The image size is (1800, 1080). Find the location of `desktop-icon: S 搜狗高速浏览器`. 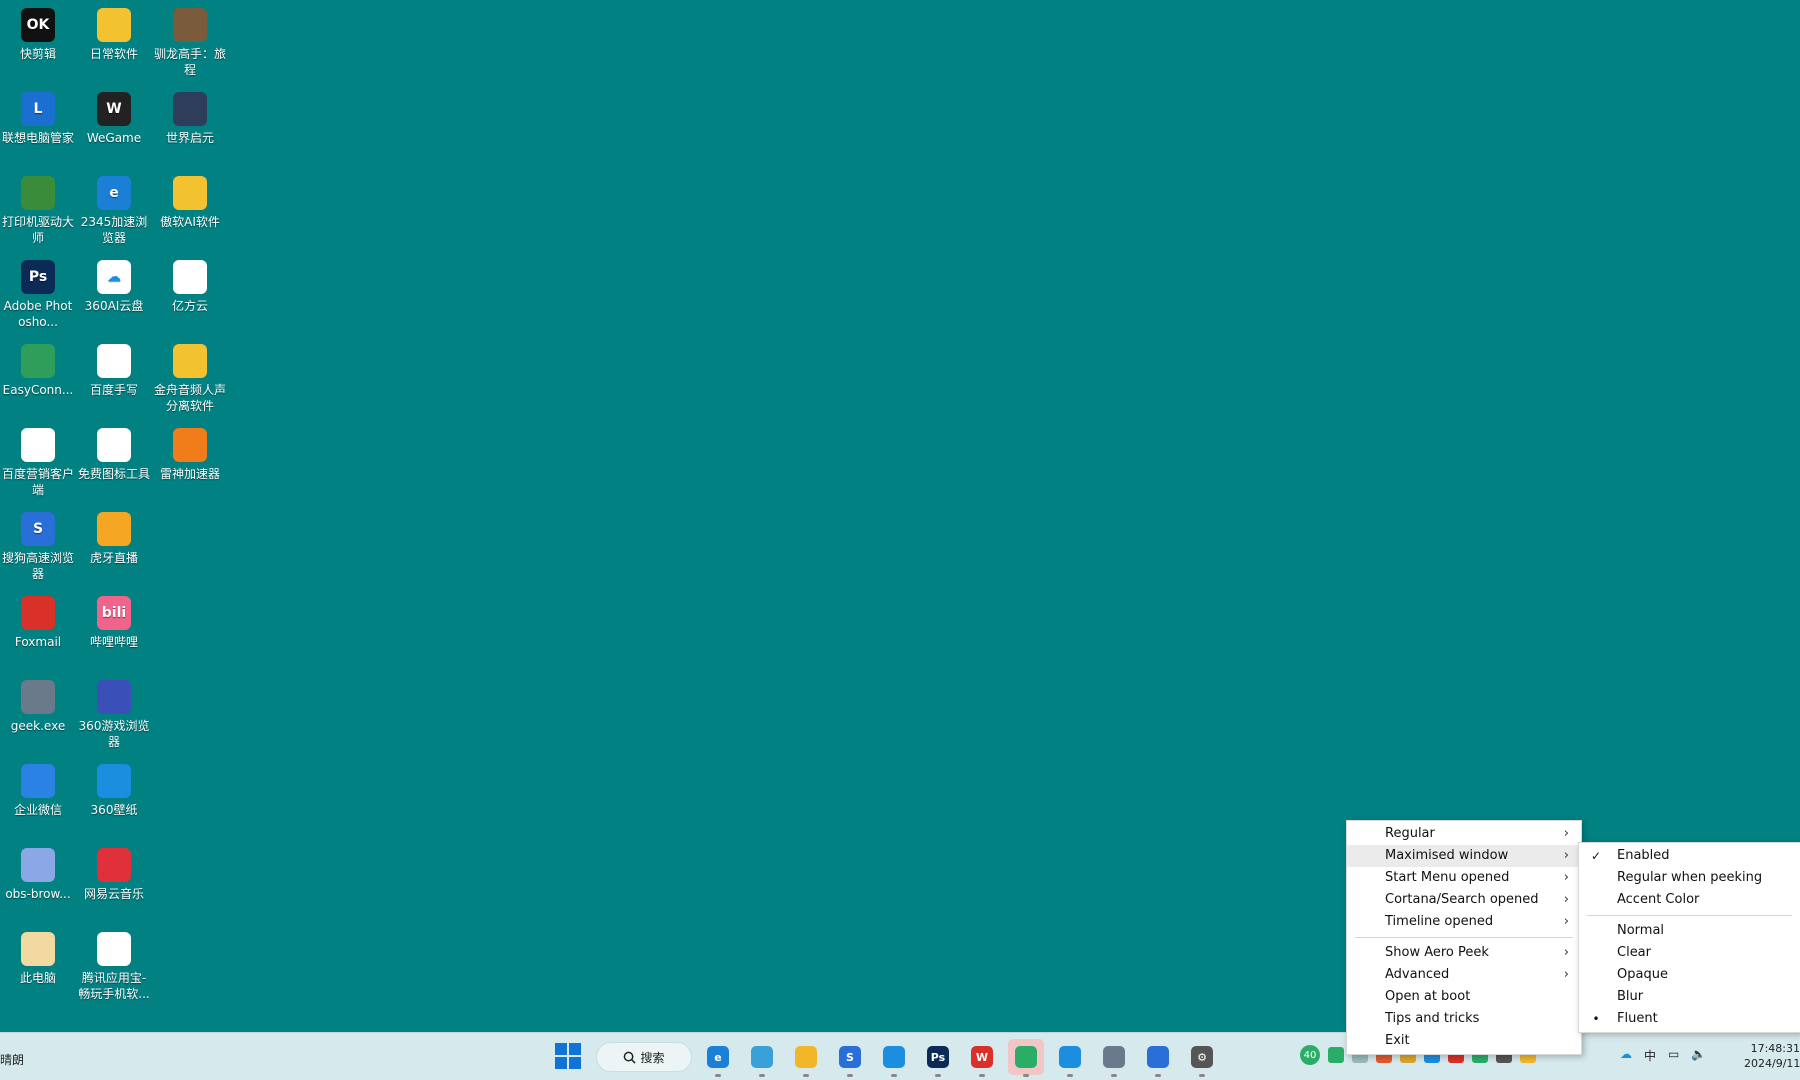

desktop-icon: S 搜狗高速浏览器 is located at coordinates (38, 550).